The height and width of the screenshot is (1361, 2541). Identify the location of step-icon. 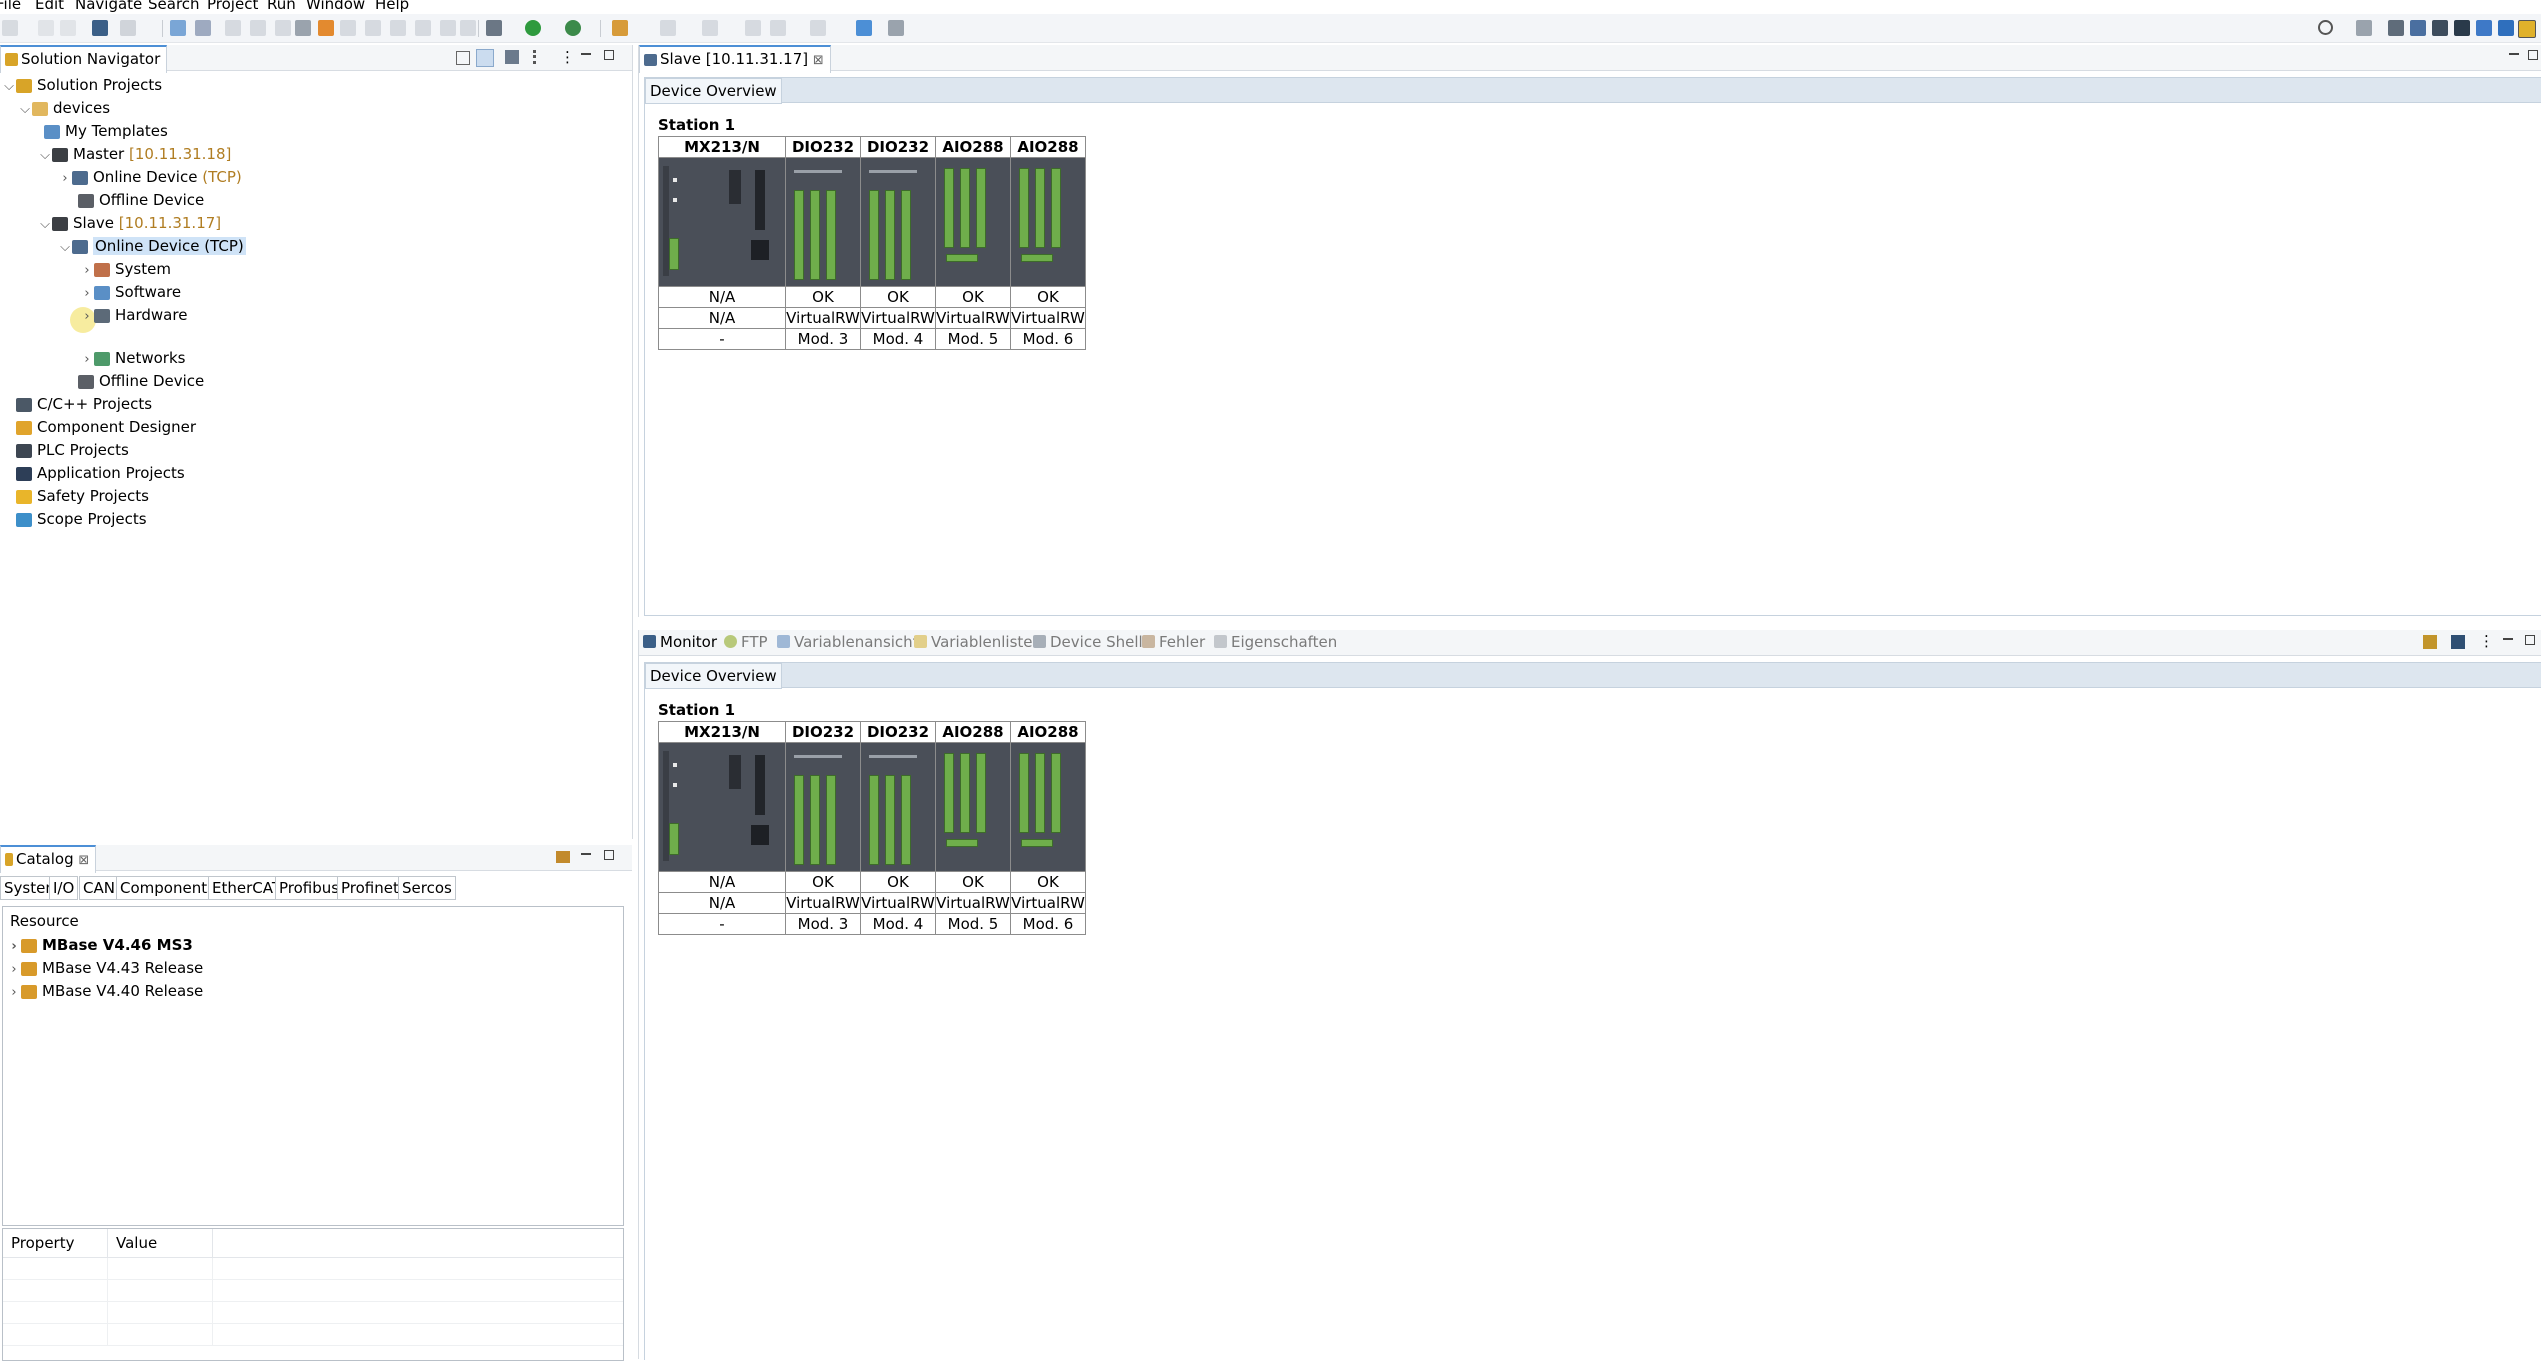
(233, 28).